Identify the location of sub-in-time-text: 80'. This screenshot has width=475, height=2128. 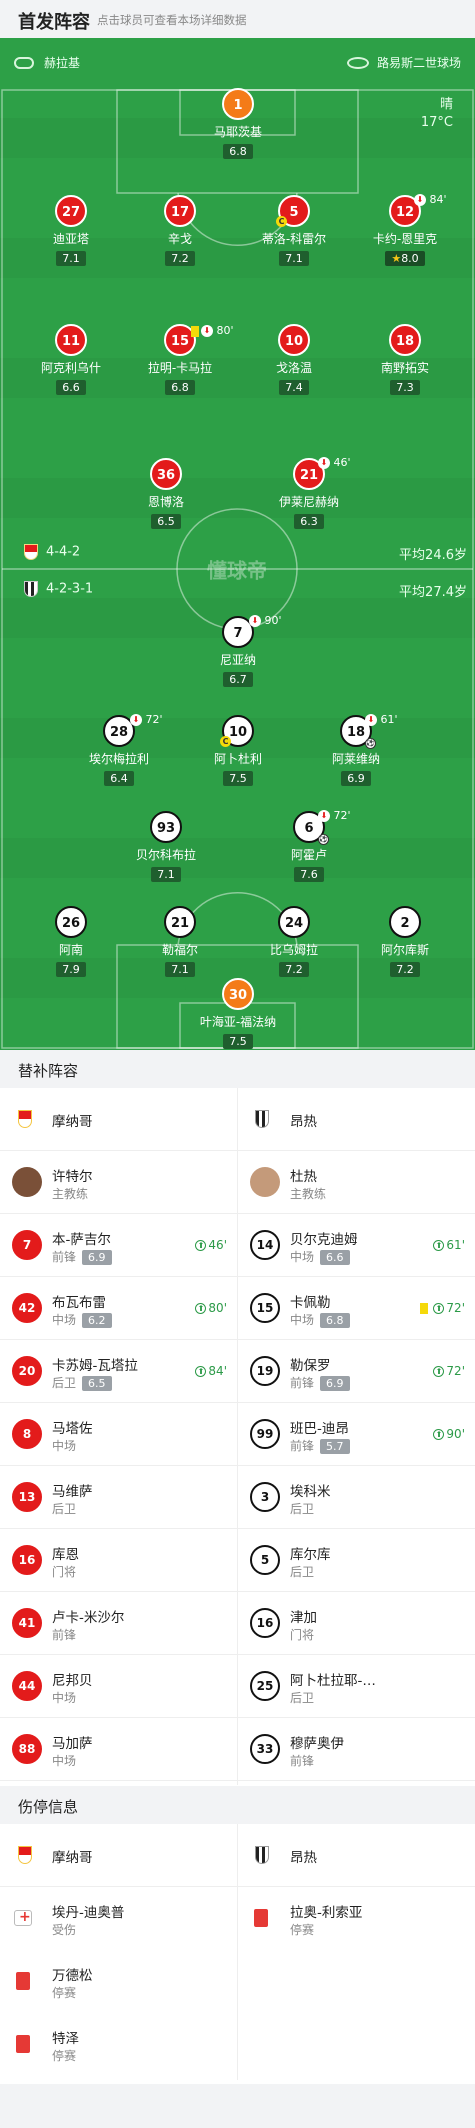
(217, 1308).